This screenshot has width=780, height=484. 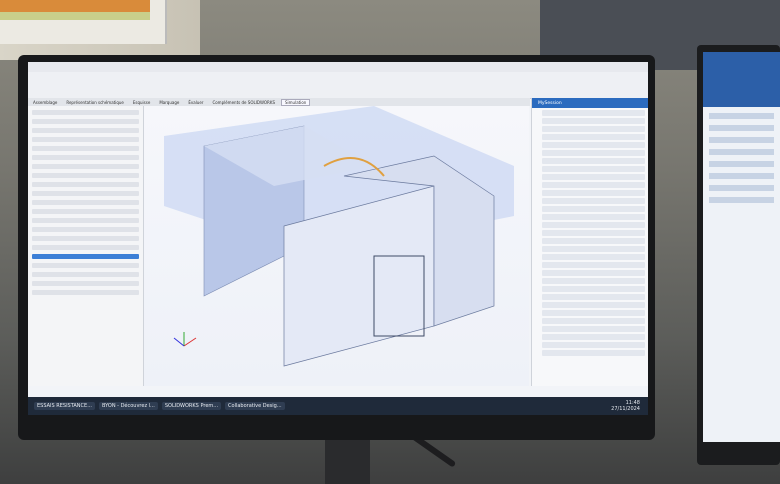 I want to click on property-manager-panel, so click(x=86, y=246).